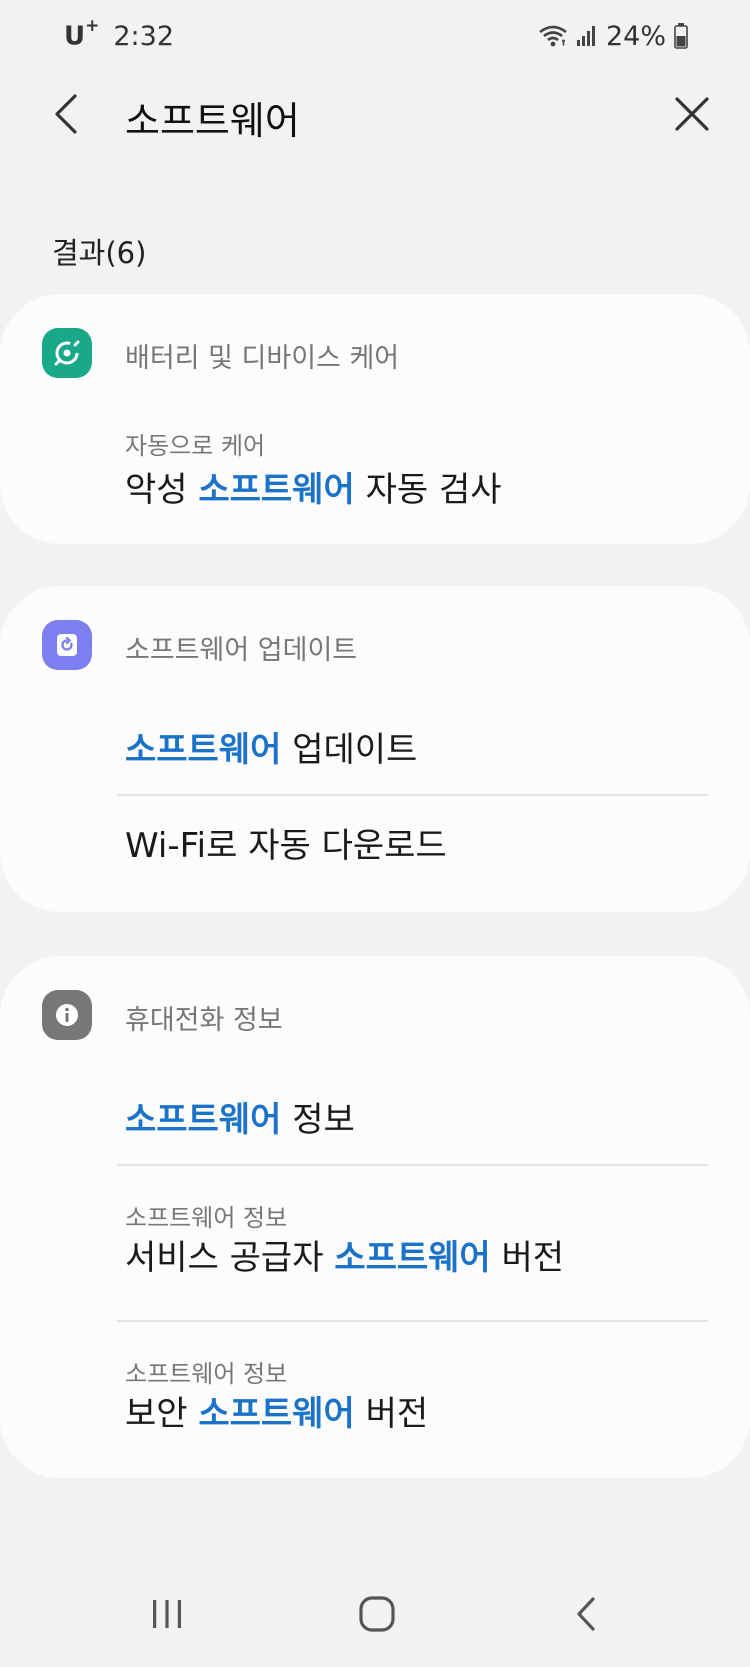 The height and width of the screenshot is (1667, 750). I want to click on info-icon, so click(67, 1015).